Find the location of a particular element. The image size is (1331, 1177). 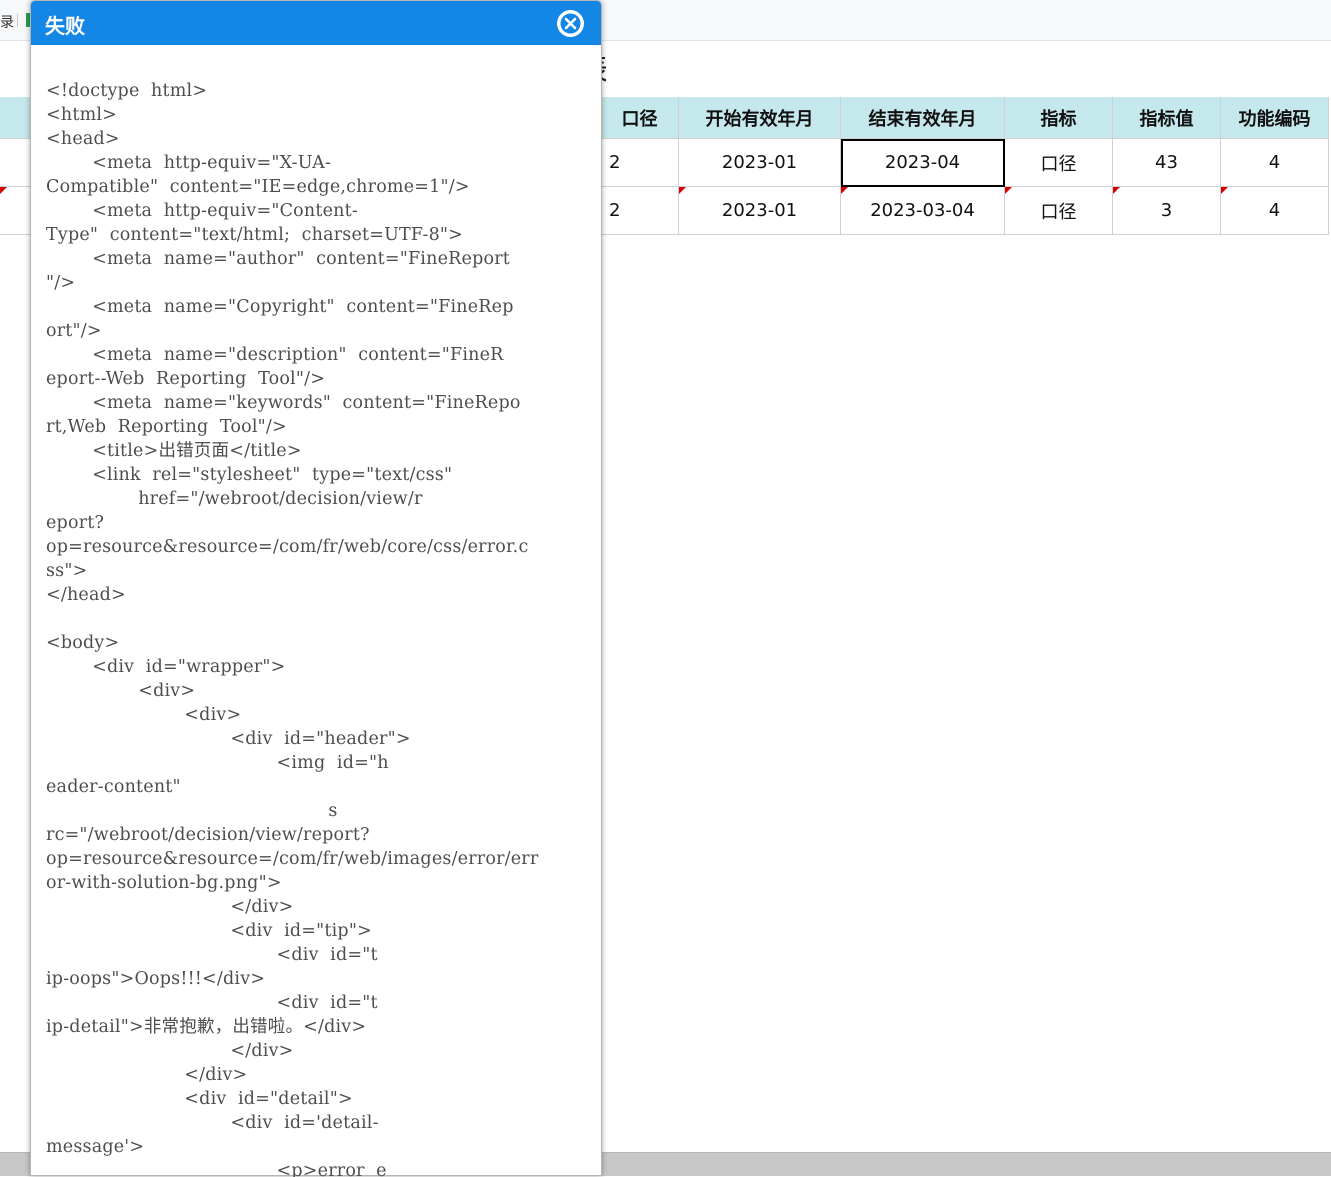

table-cell-value: 2023-01 is located at coordinates (759, 210).